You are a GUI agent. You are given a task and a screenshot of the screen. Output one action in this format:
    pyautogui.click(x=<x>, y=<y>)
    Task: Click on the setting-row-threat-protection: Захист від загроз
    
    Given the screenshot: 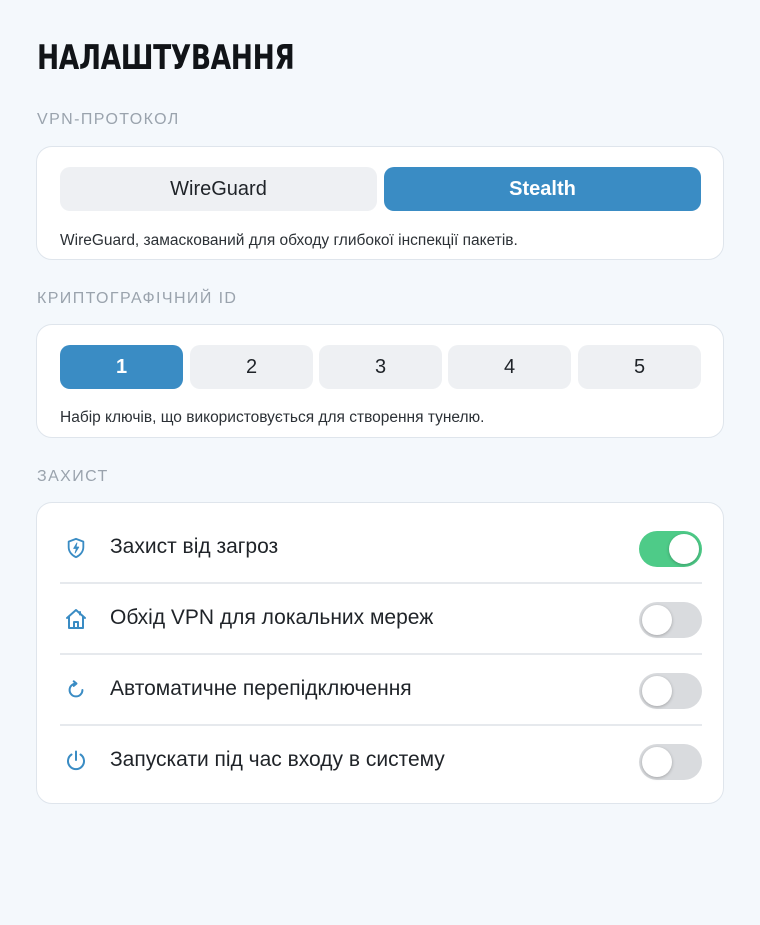 What is the action you would take?
    pyautogui.click(x=381, y=548)
    